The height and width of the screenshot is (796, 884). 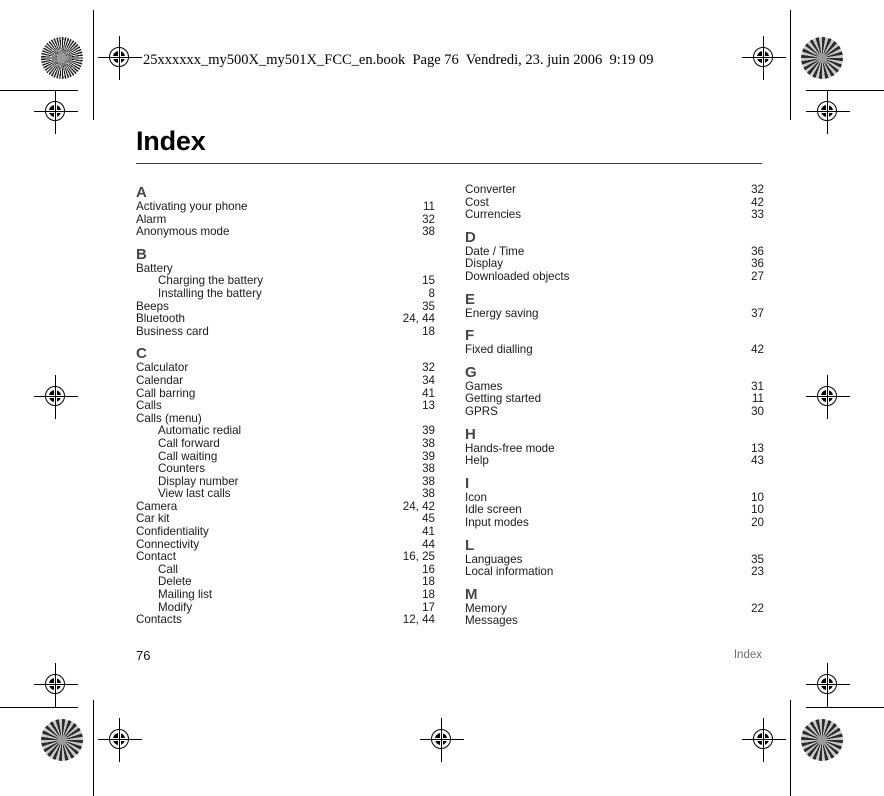 What do you see at coordinates (285, 293) in the screenshot?
I see `index-subentry: Installing the battery 8` at bounding box center [285, 293].